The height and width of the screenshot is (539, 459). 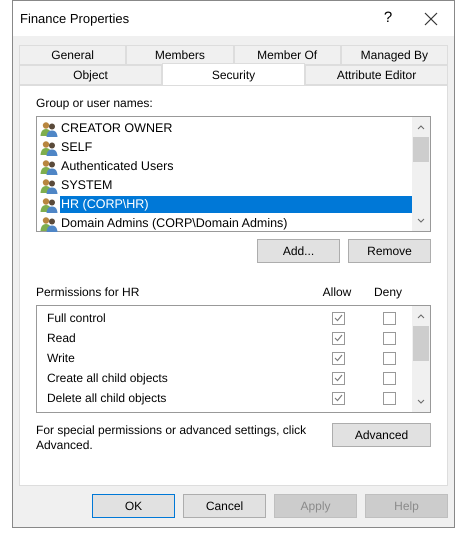 I want to click on tab: Managed By, so click(x=394, y=55).